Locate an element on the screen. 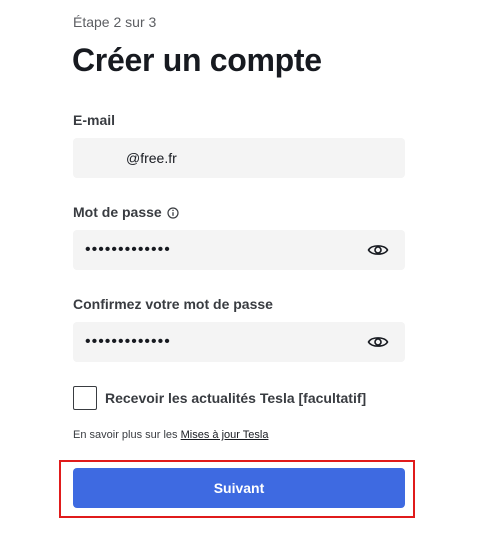 This screenshot has width=488, height=544. password-label: Mot de passe is located at coordinates (126, 212).